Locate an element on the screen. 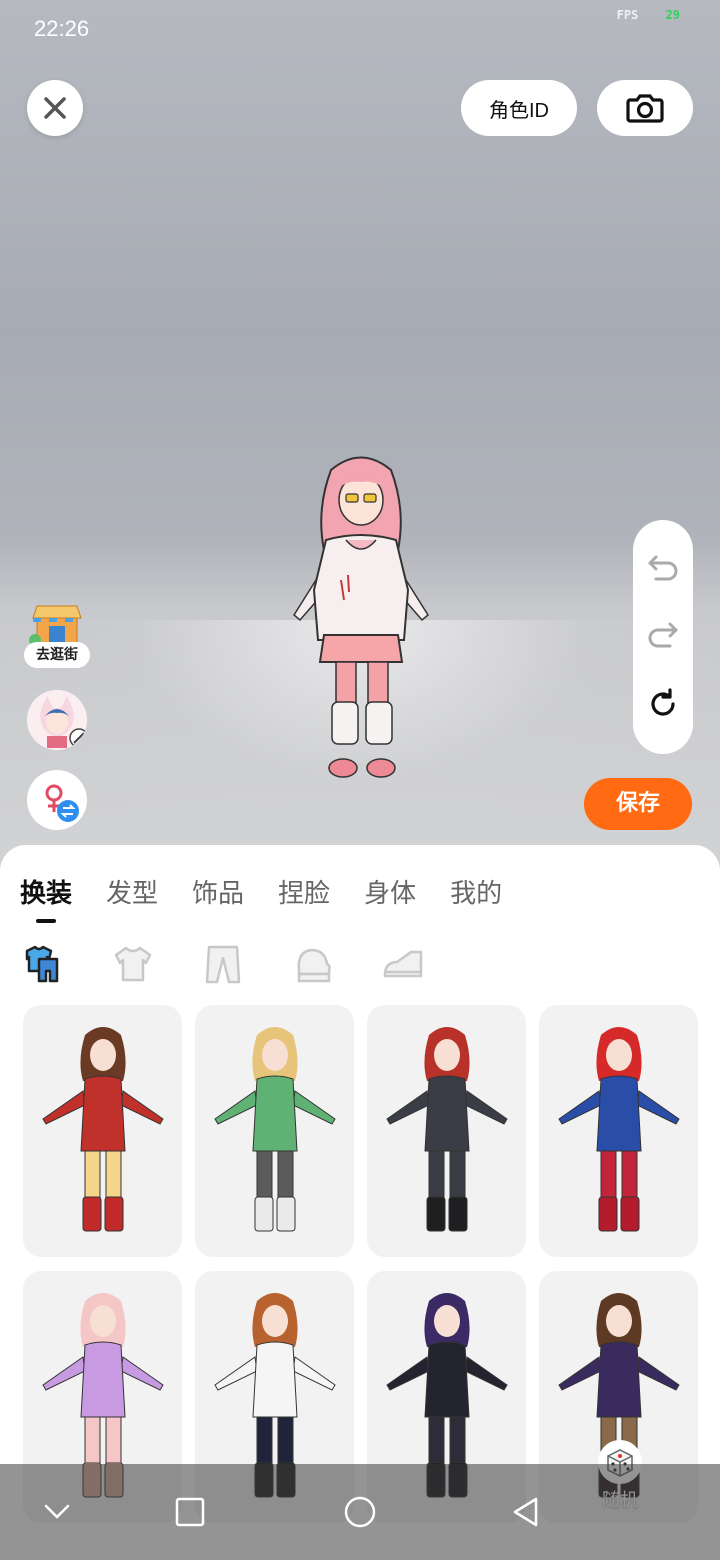 Image resolution: width=720 pixels, height=1560 pixels. tab-outfit: 换装 is located at coordinates (46, 891).